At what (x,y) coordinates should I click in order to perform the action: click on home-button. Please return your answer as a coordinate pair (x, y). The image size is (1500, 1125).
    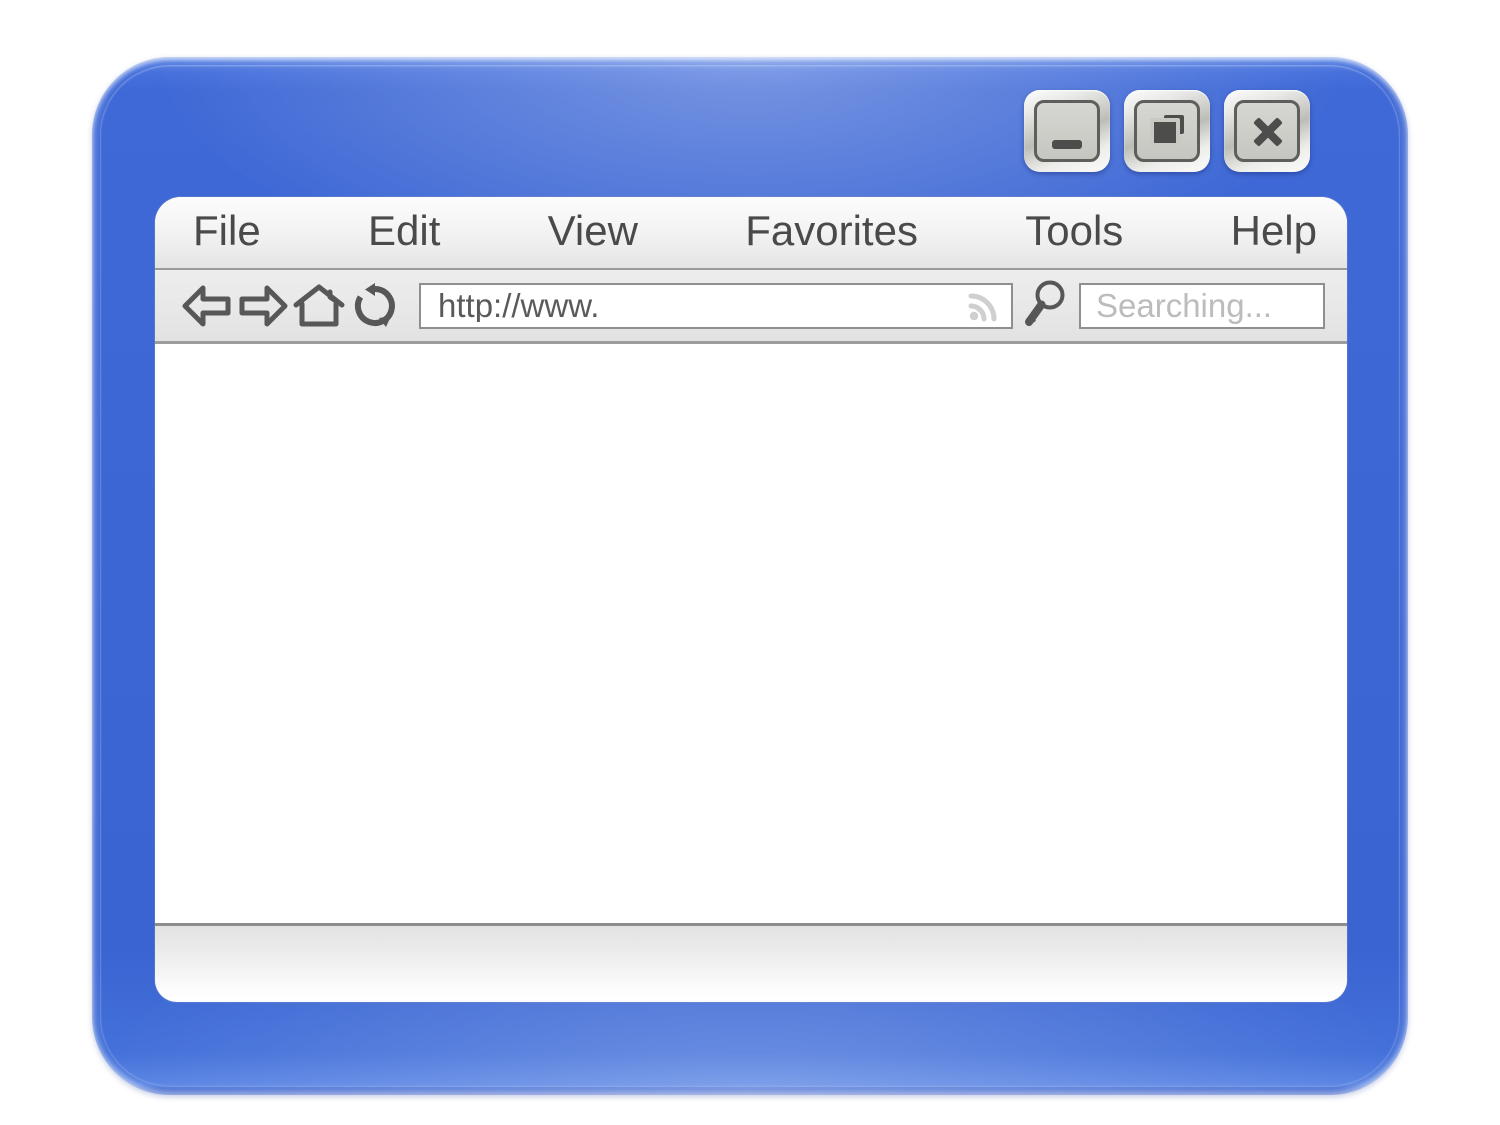
    Looking at the image, I should click on (319, 306).